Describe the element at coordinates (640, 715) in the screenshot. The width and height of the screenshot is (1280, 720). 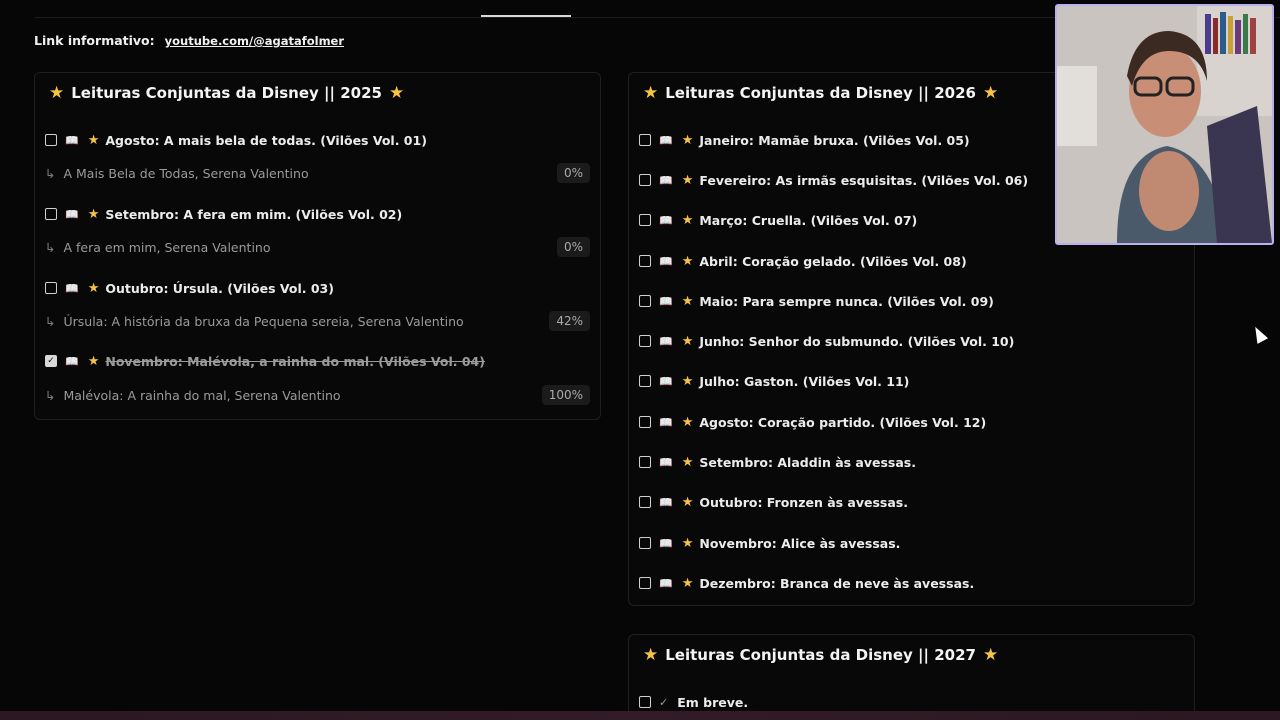
I see `bottom-strip` at that location.